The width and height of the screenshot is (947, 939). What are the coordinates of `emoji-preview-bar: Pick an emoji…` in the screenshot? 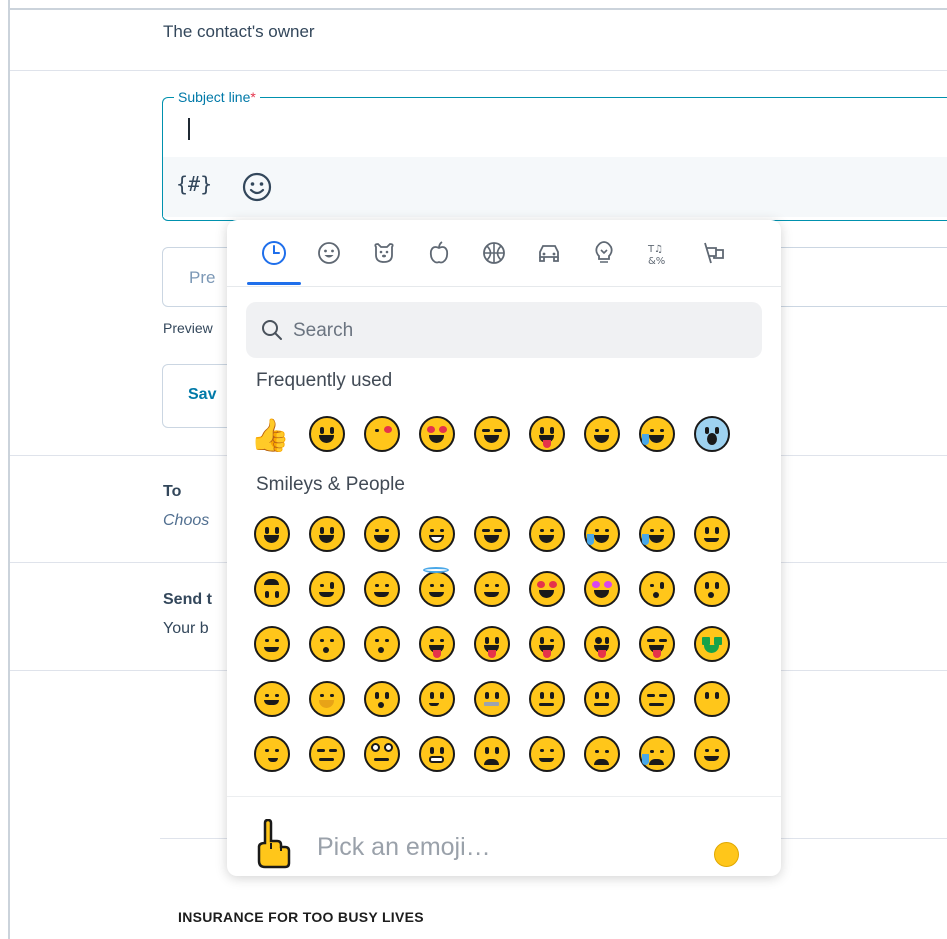 It's located at (504, 836).